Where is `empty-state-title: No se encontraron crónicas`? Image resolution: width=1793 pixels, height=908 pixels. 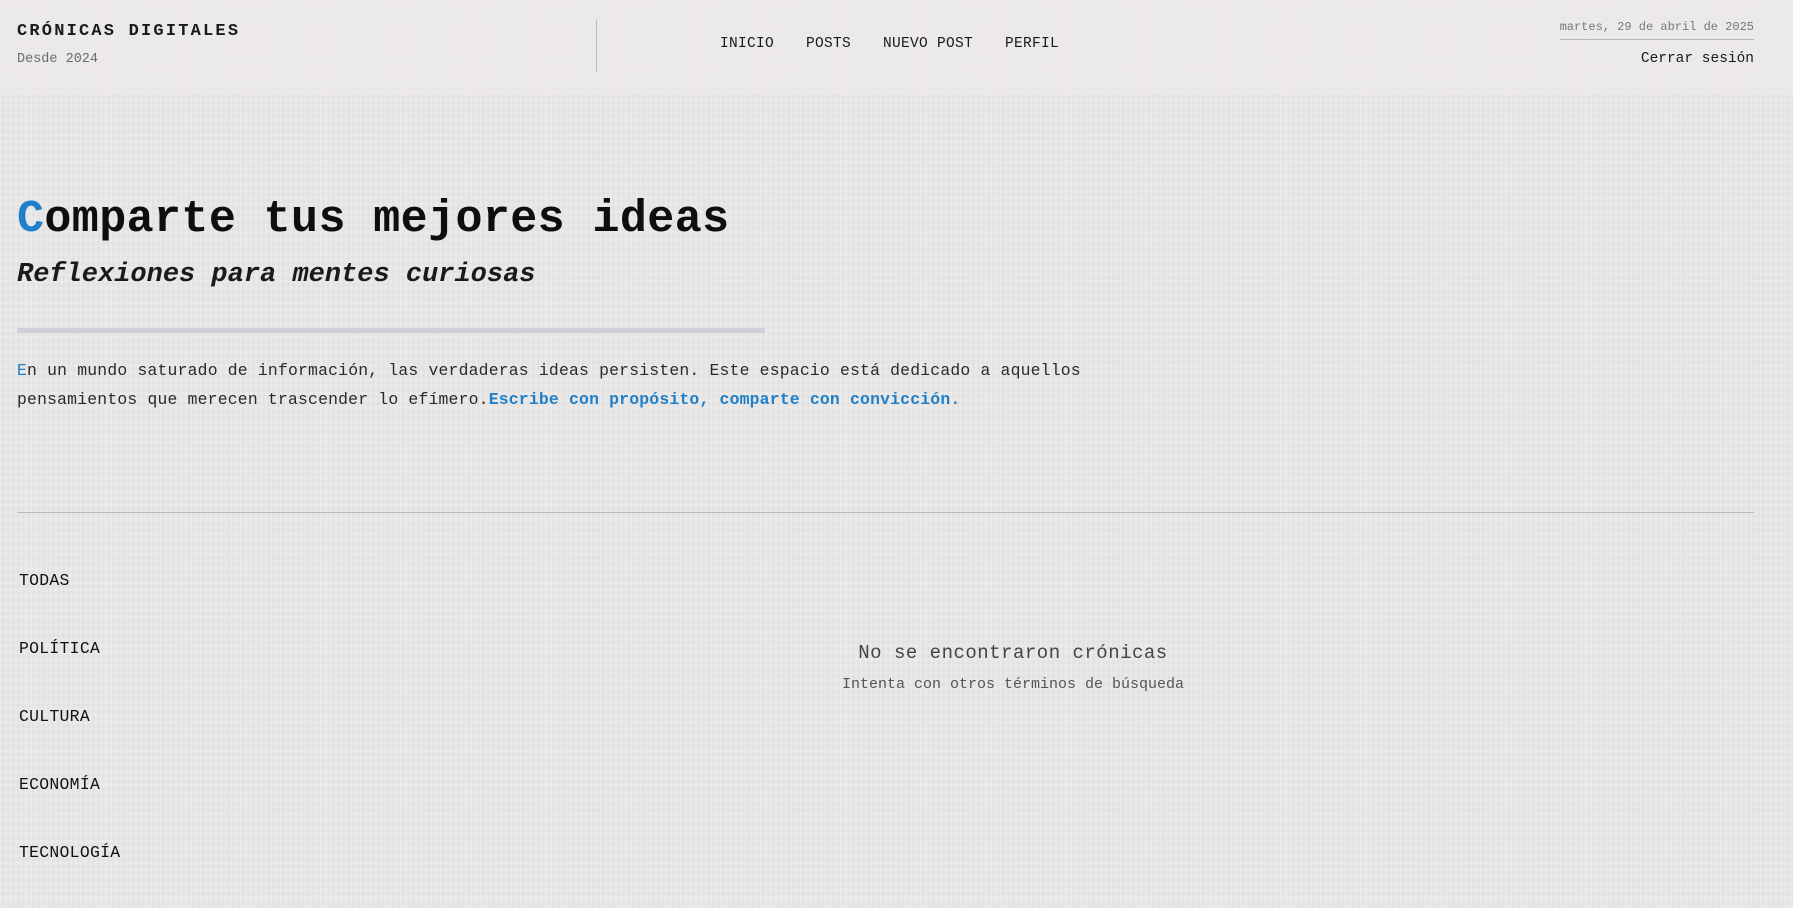
empty-state-title: No se encontraron crónicas is located at coordinates (1013, 653).